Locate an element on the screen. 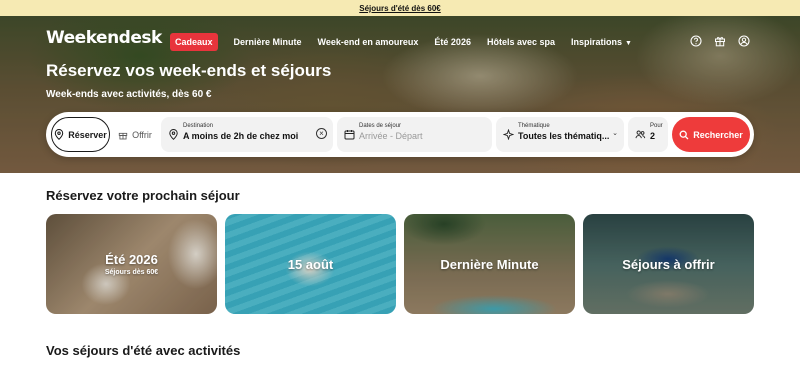 The height and width of the screenshot is (366, 800). tab-reserver: Réserver is located at coordinates (80, 134).